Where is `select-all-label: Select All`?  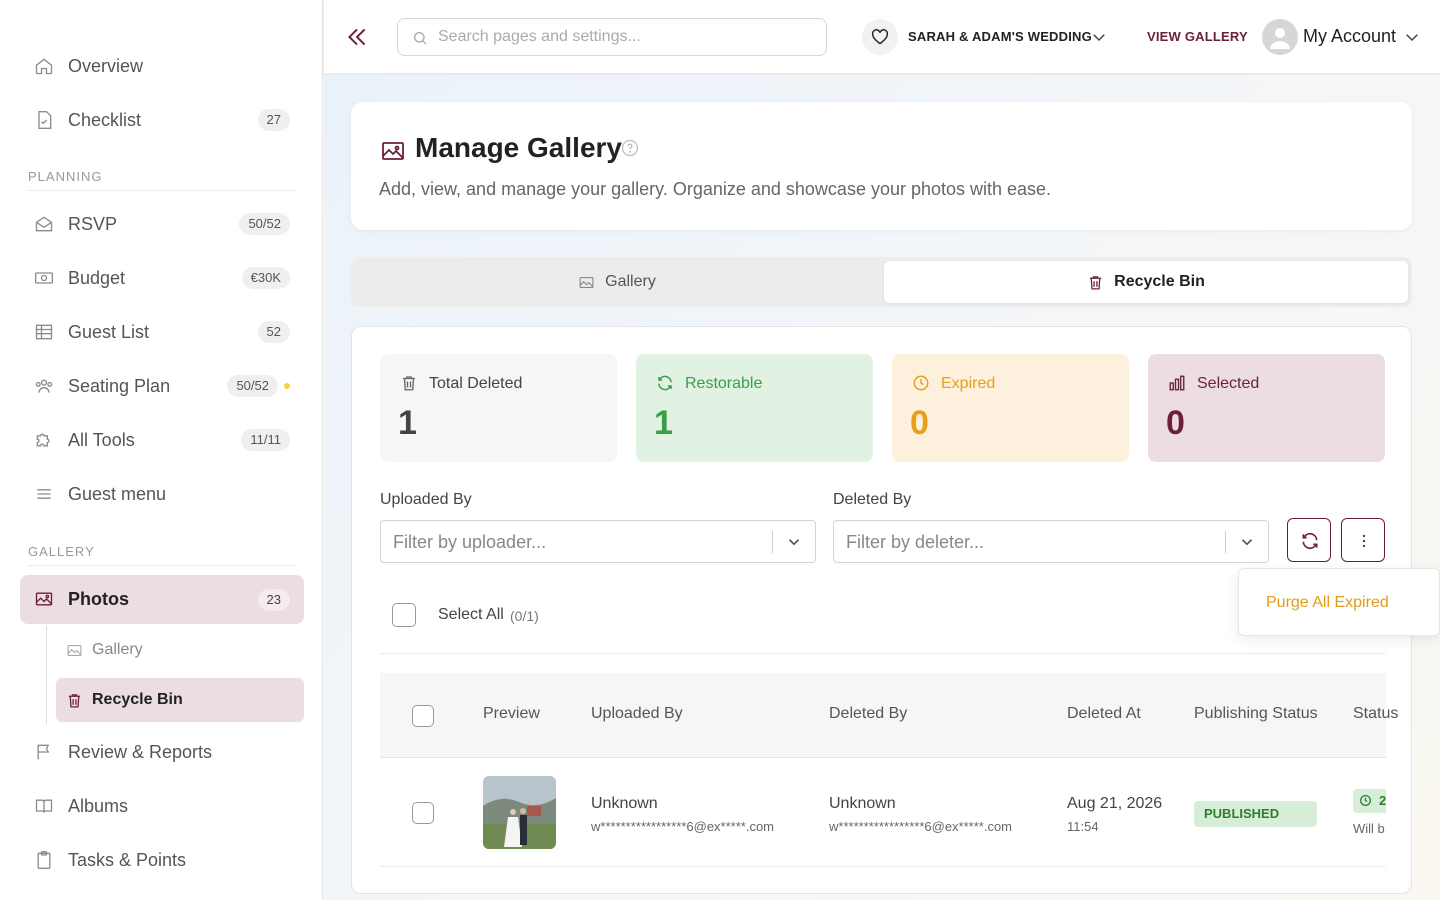 select-all-label: Select All is located at coordinates (471, 614).